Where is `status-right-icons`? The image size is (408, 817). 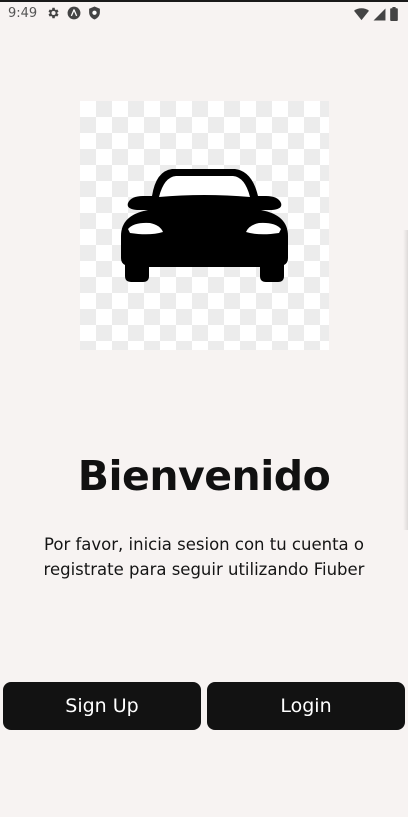
status-right-icons is located at coordinates (376, 14).